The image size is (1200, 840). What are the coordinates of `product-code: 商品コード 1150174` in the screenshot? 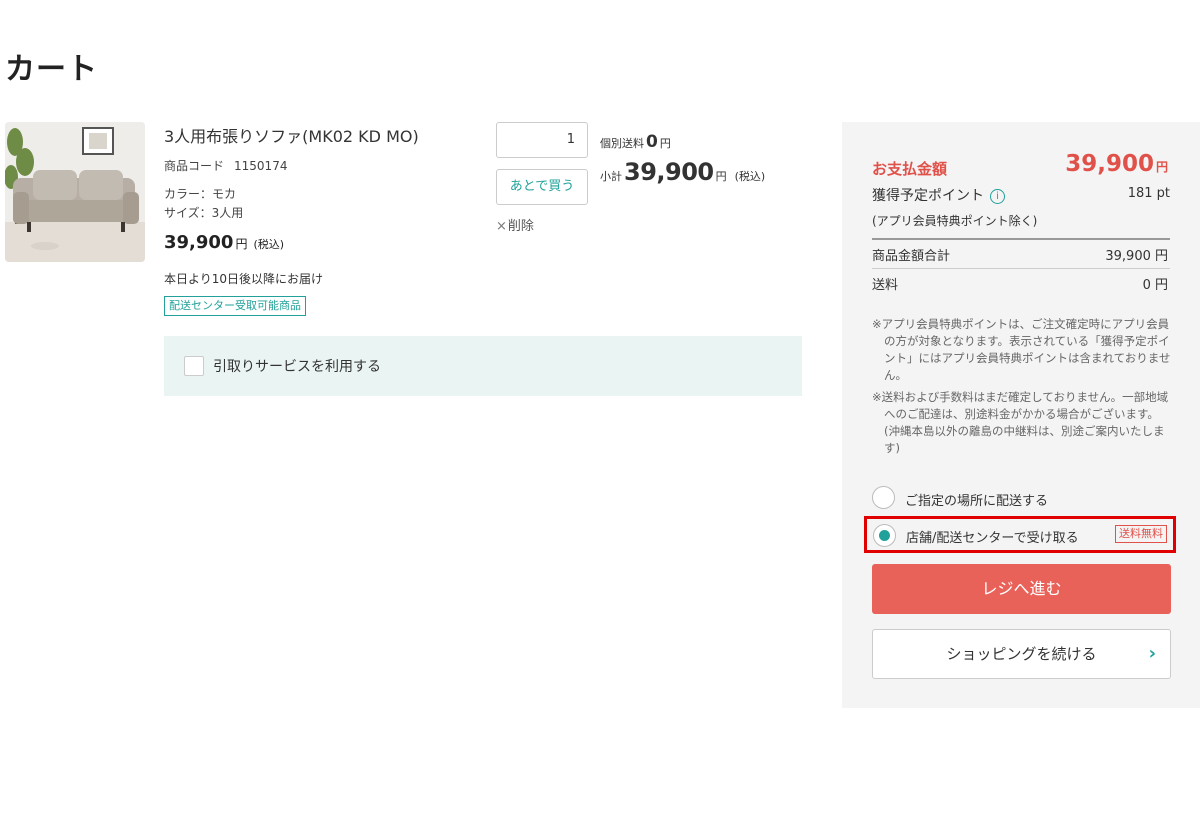 It's located at (225, 165).